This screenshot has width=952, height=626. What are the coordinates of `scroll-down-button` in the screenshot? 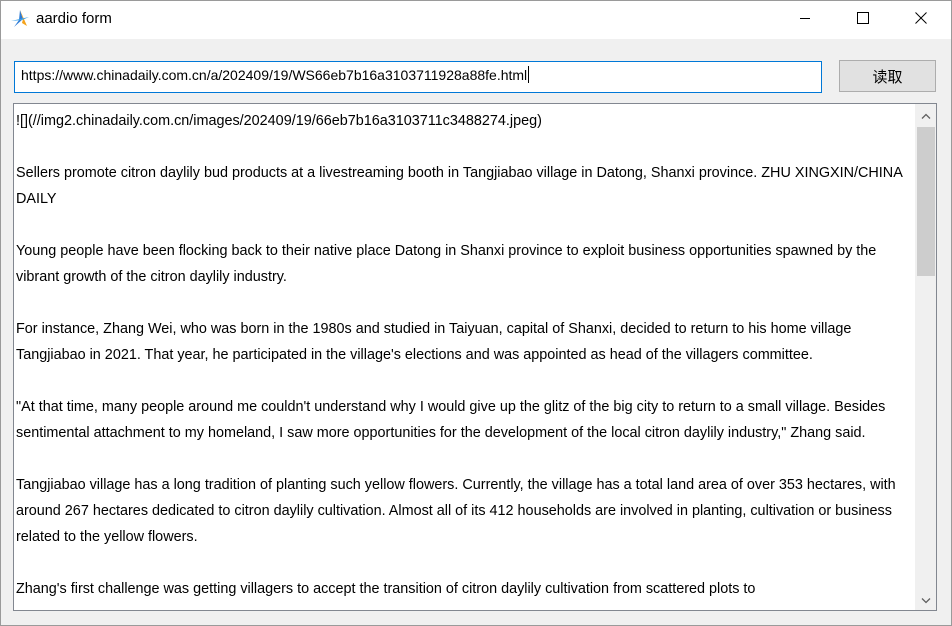 It's located at (925, 599).